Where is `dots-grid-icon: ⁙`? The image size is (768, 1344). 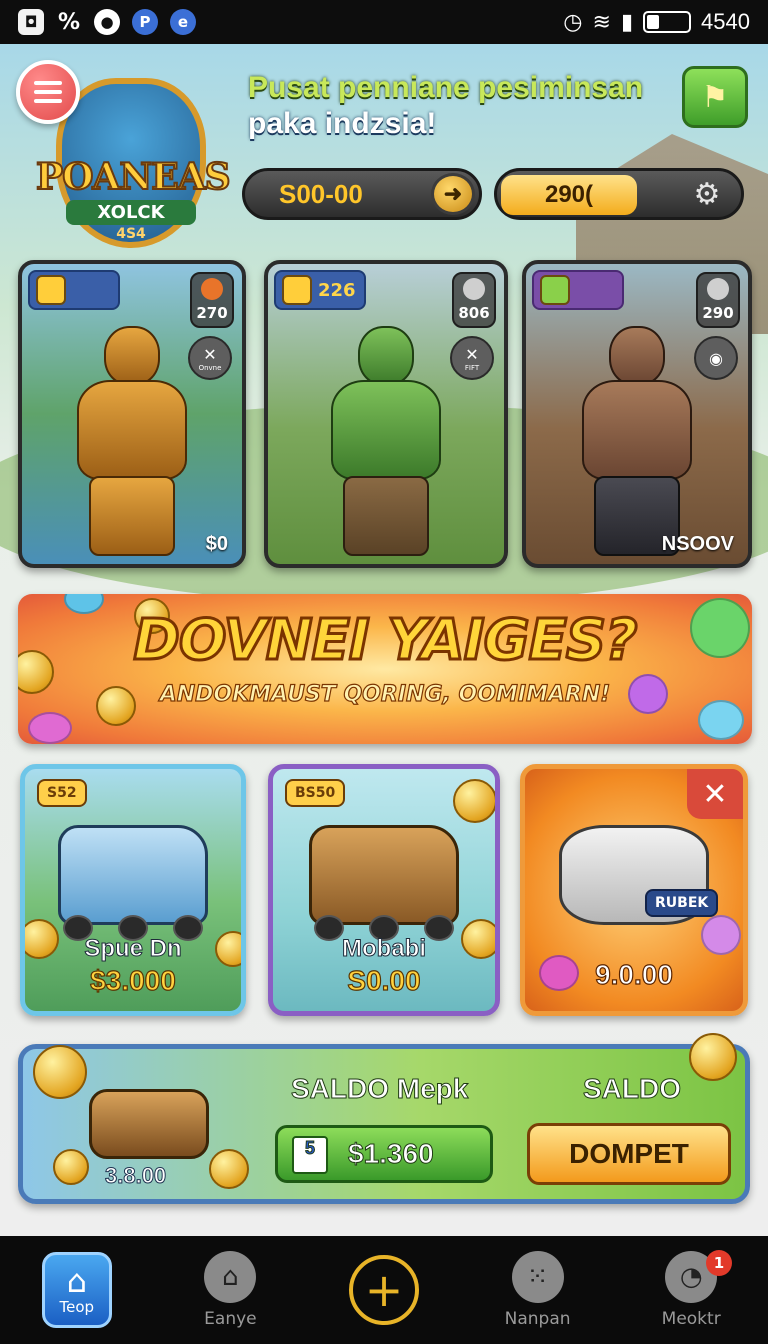
dots-grid-icon: ⁙ is located at coordinates (537, 1277).